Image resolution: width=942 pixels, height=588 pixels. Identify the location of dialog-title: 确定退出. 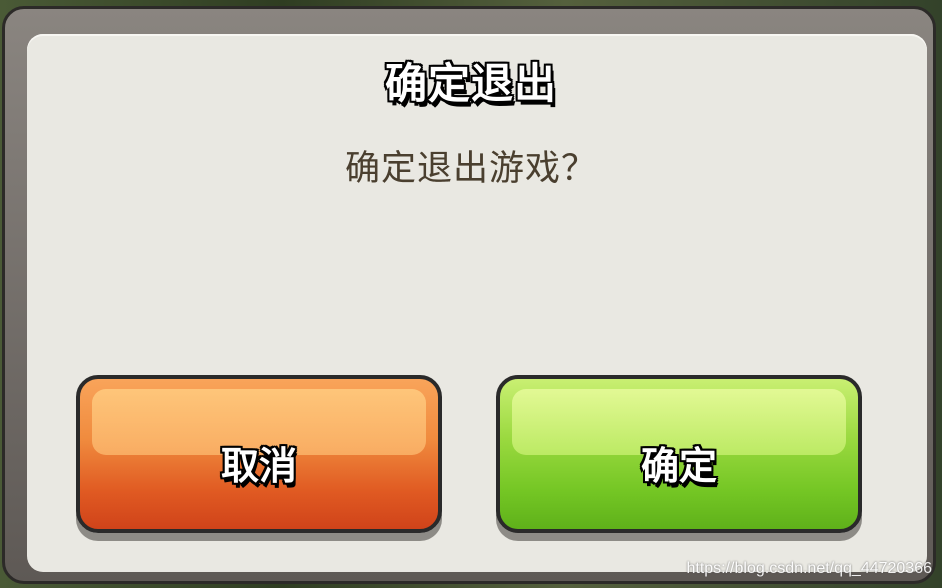
(470, 83).